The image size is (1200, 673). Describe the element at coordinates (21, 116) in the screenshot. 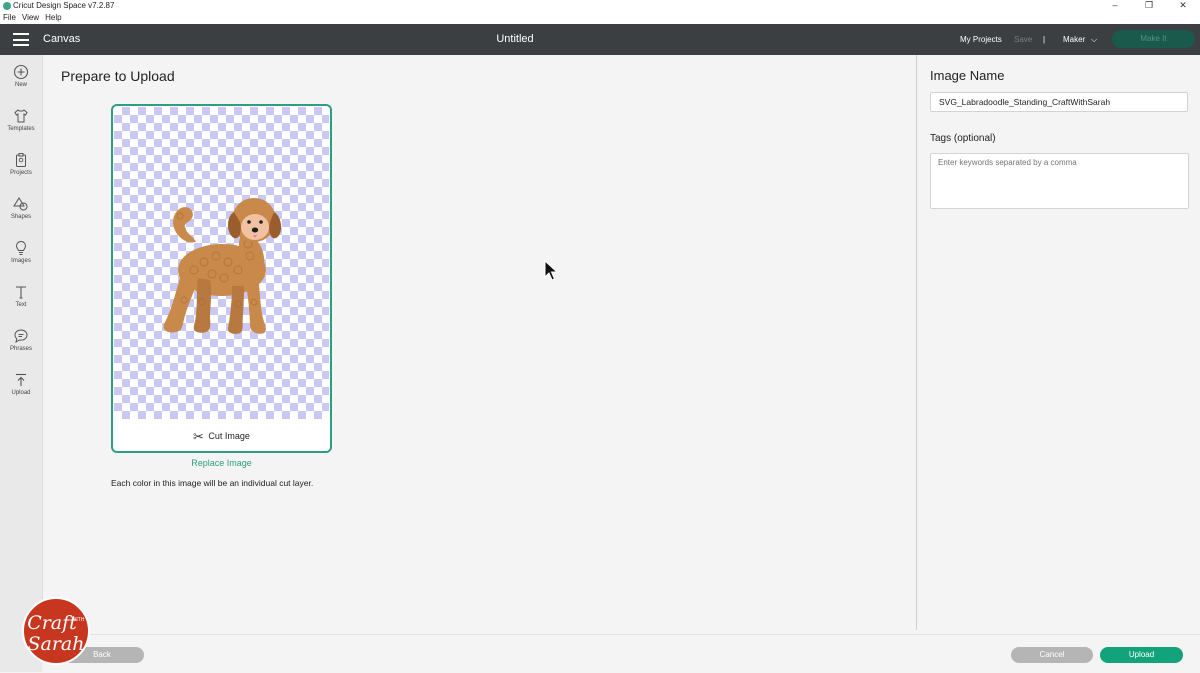

I see `shirt-icon` at that location.